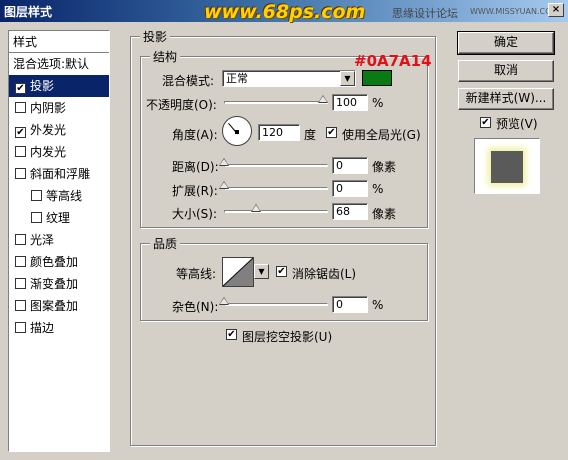 The height and width of the screenshot is (460, 568). I want to click on spread-slider-track, so click(276, 188).